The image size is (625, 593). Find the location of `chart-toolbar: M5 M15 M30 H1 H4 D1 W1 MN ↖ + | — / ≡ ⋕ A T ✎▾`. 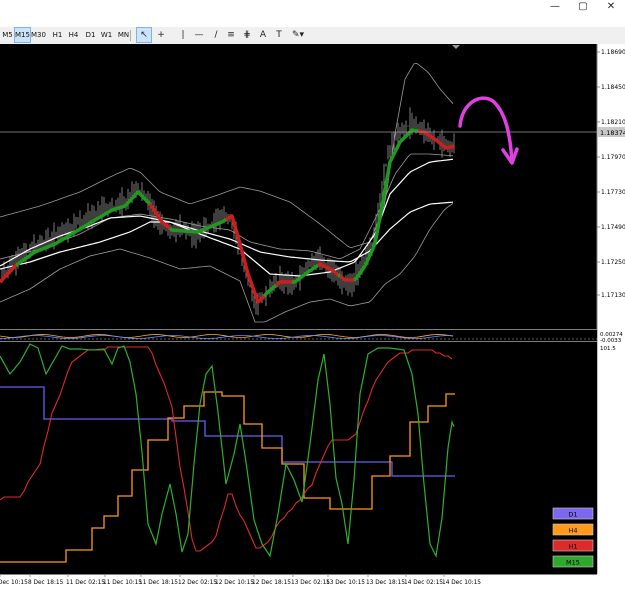

chart-toolbar: M5 M15 M30 H1 H4 D1 W1 MN ↖ + | — / ≡ ⋕ A T ✎▾ is located at coordinates (312, 36).